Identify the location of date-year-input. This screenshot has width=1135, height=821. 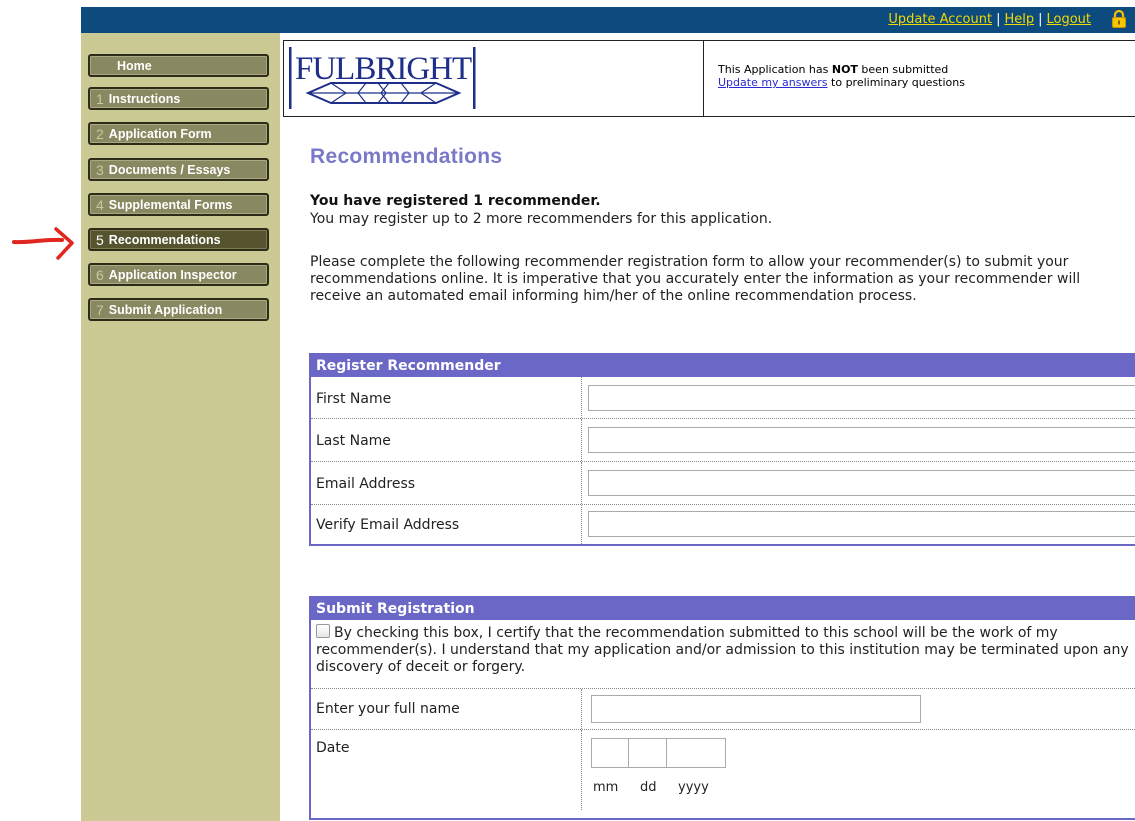
(696, 753).